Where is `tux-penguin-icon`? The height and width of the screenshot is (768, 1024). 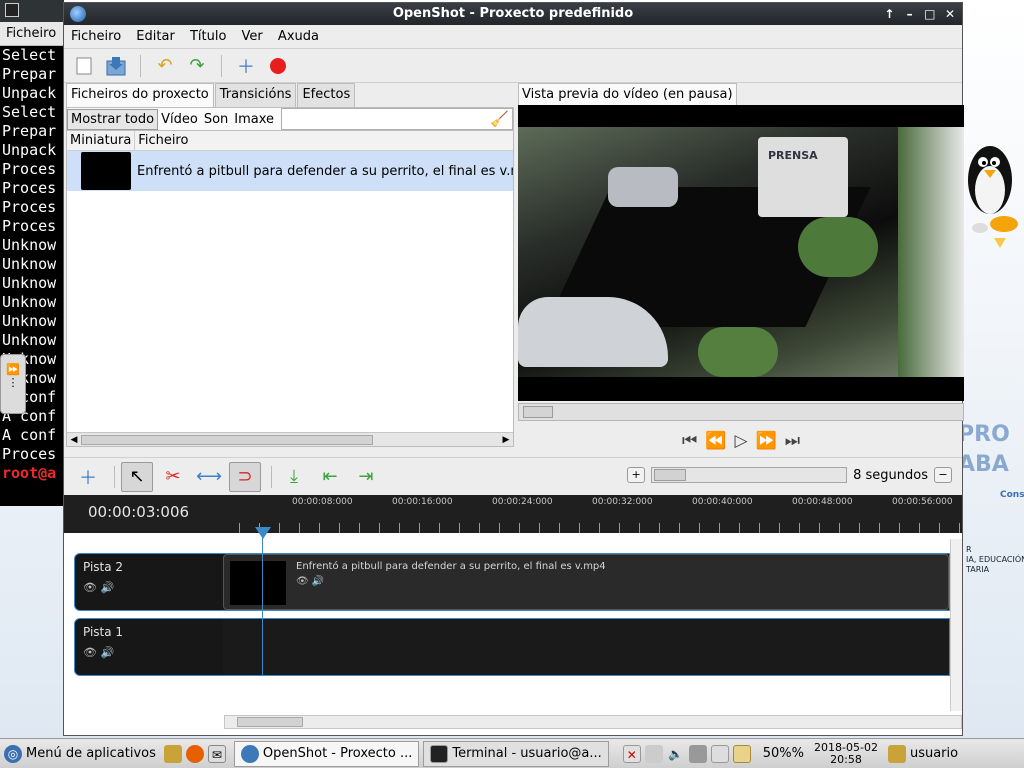 tux-penguin-icon is located at coordinates (990, 195).